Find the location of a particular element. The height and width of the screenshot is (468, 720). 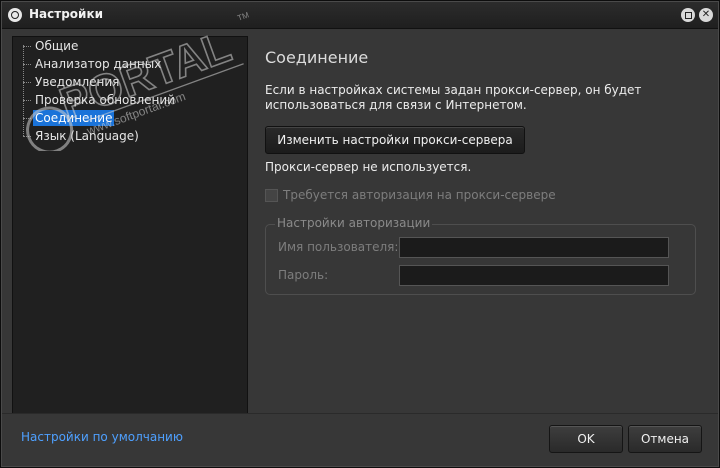

footer-divider is located at coordinates (360, 413).